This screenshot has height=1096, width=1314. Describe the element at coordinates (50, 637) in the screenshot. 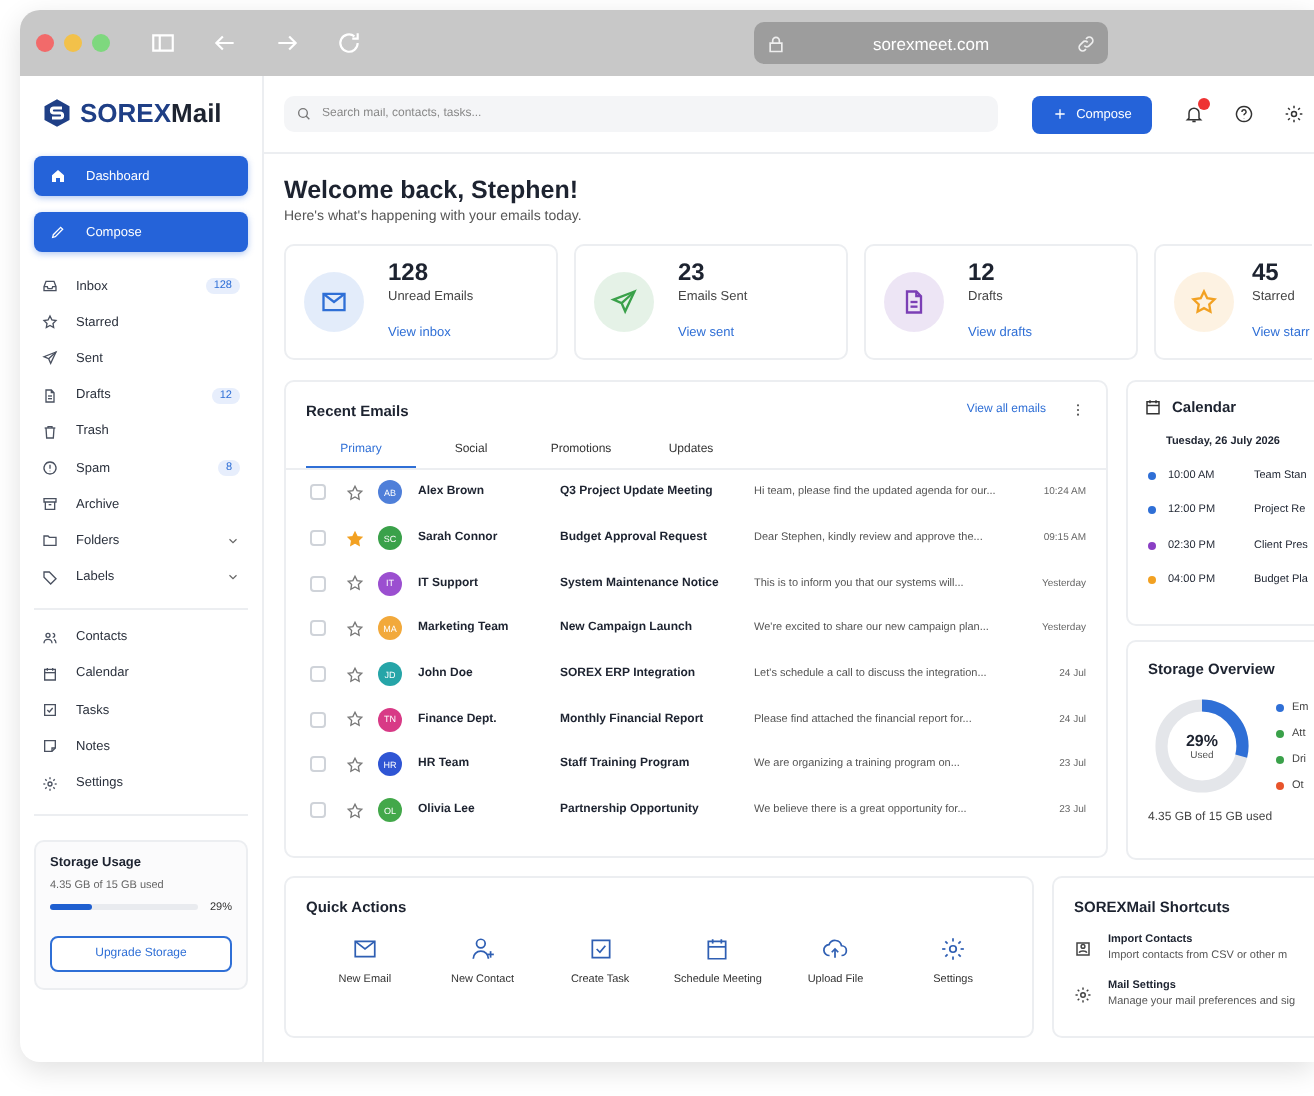

I see `contacts-icon` at that location.